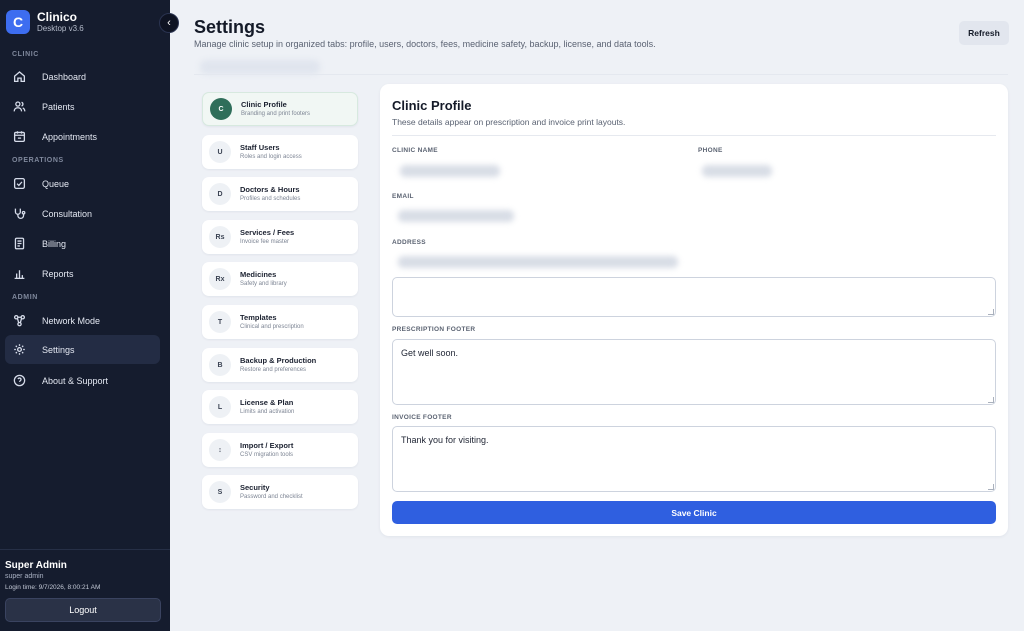  What do you see at coordinates (57, 16) in the screenshot?
I see `app-name: Clinico` at bounding box center [57, 16].